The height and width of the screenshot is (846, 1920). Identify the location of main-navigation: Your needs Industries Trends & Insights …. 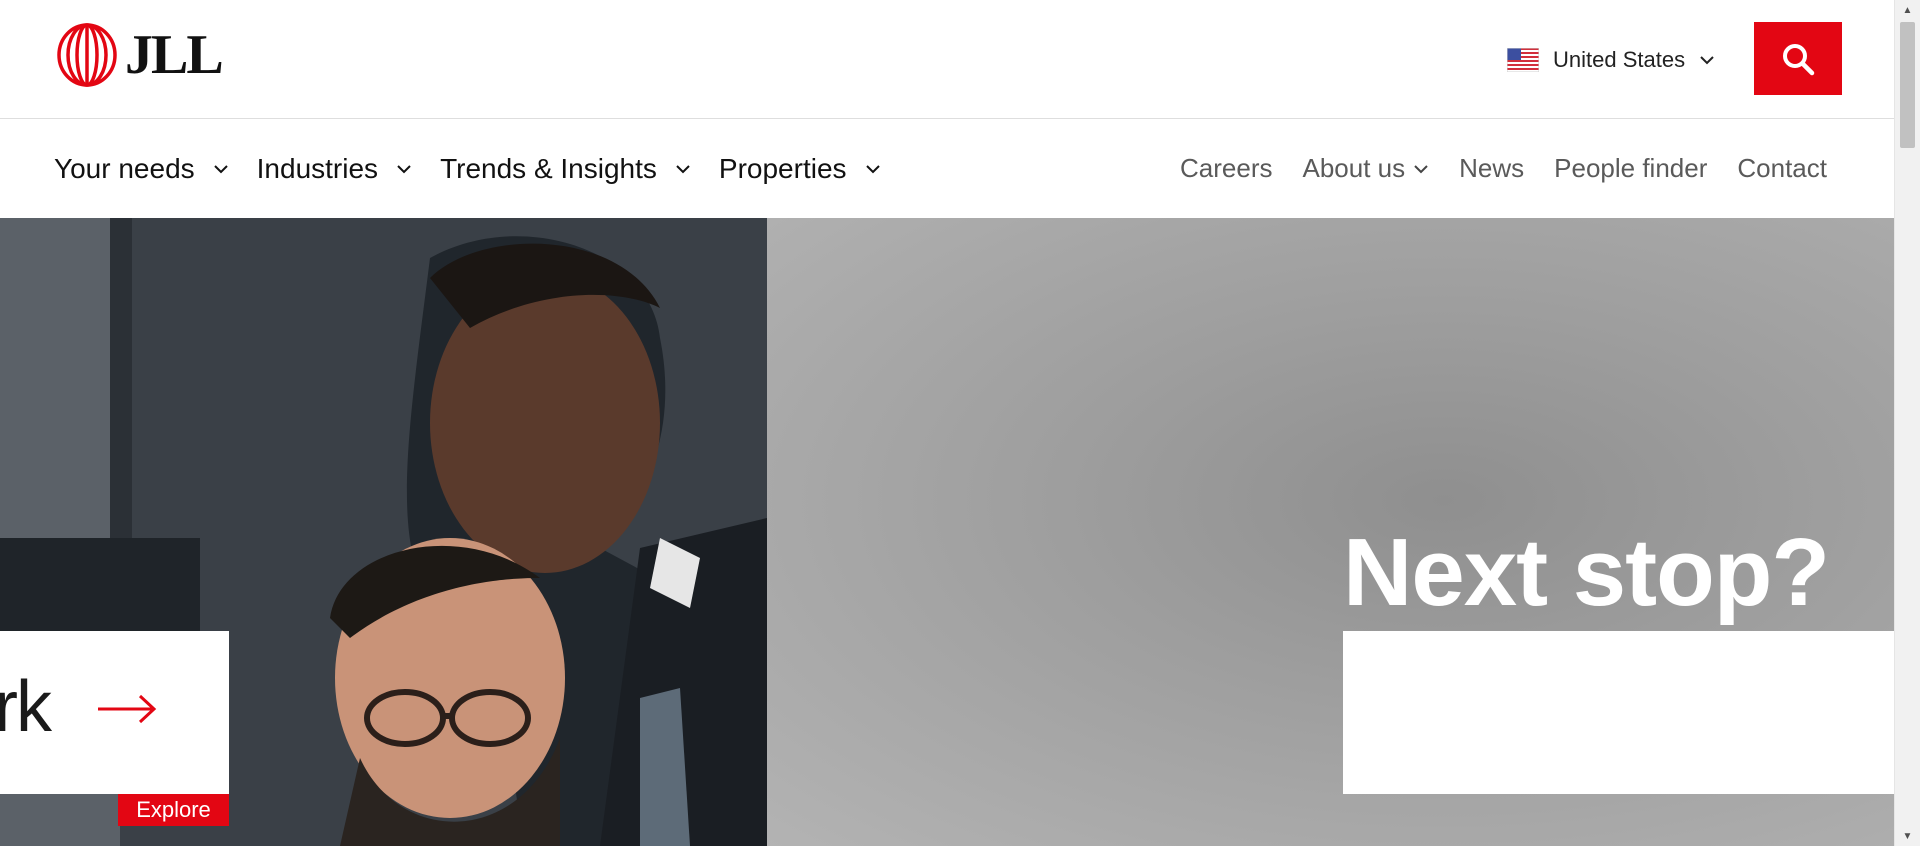
(947, 168).